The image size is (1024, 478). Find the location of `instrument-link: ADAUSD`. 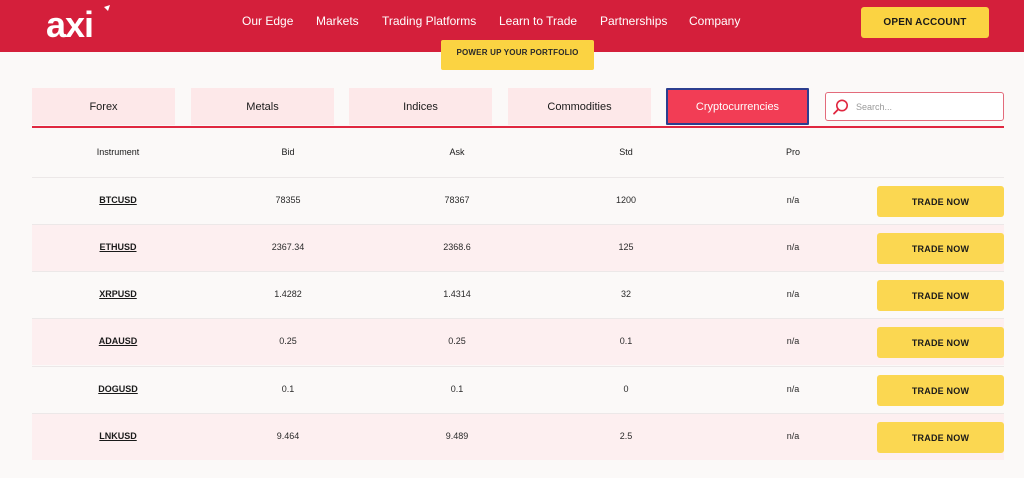

instrument-link: ADAUSD is located at coordinates (118, 341).